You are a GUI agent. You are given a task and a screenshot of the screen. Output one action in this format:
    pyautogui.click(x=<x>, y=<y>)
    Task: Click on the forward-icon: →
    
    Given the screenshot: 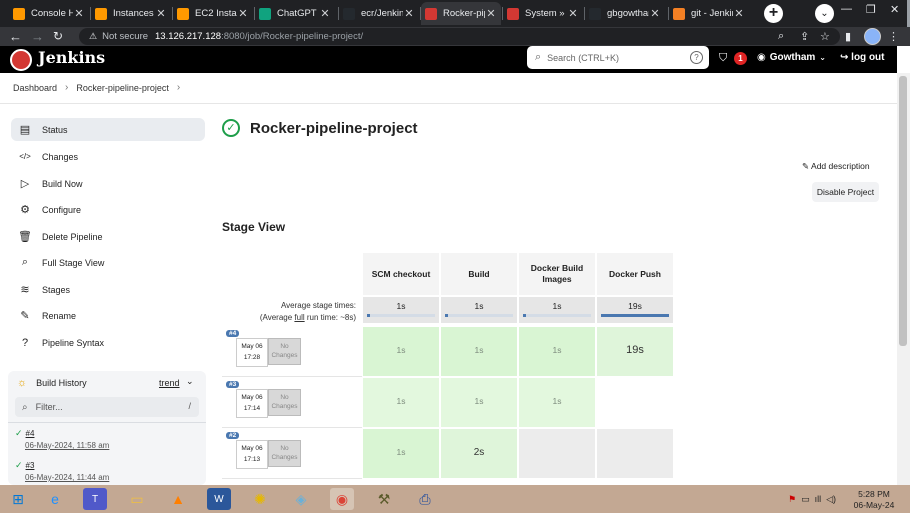 What is the action you would take?
    pyautogui.click(x=37, y=36)
    